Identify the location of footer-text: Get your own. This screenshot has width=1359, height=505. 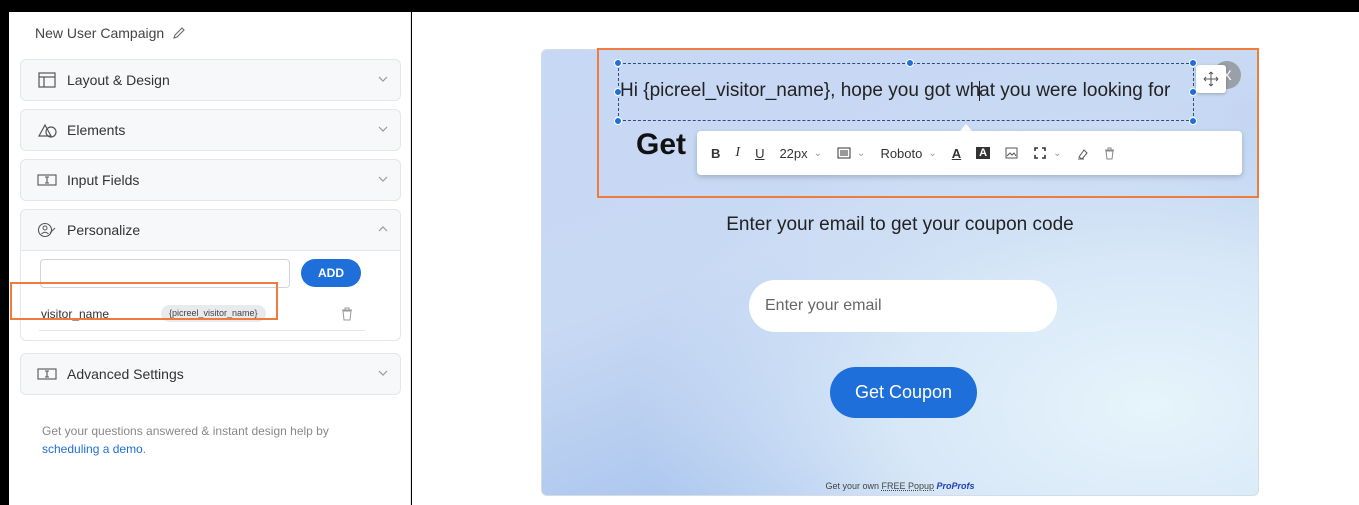
(852, 486).